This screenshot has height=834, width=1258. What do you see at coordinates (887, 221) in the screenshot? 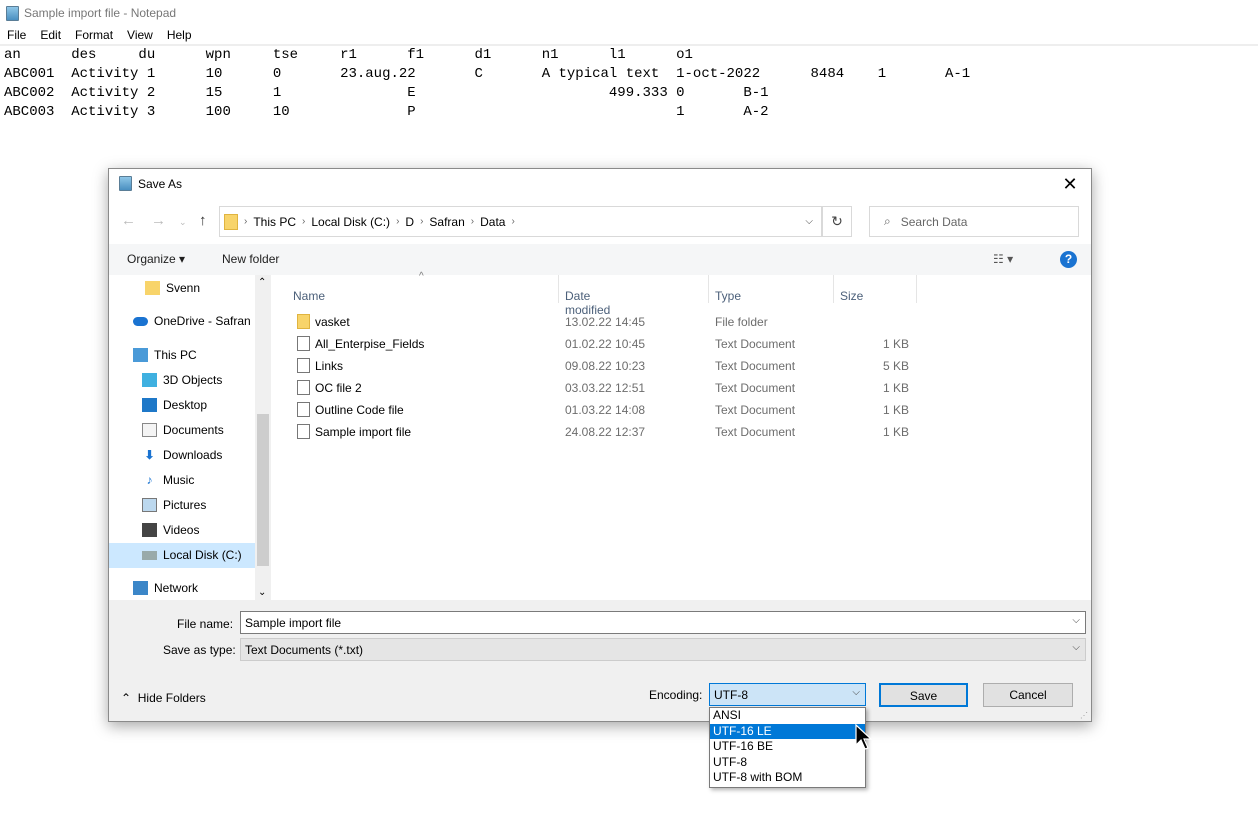
I see `search-icon: ⌕` at bounding box center [887, 221].